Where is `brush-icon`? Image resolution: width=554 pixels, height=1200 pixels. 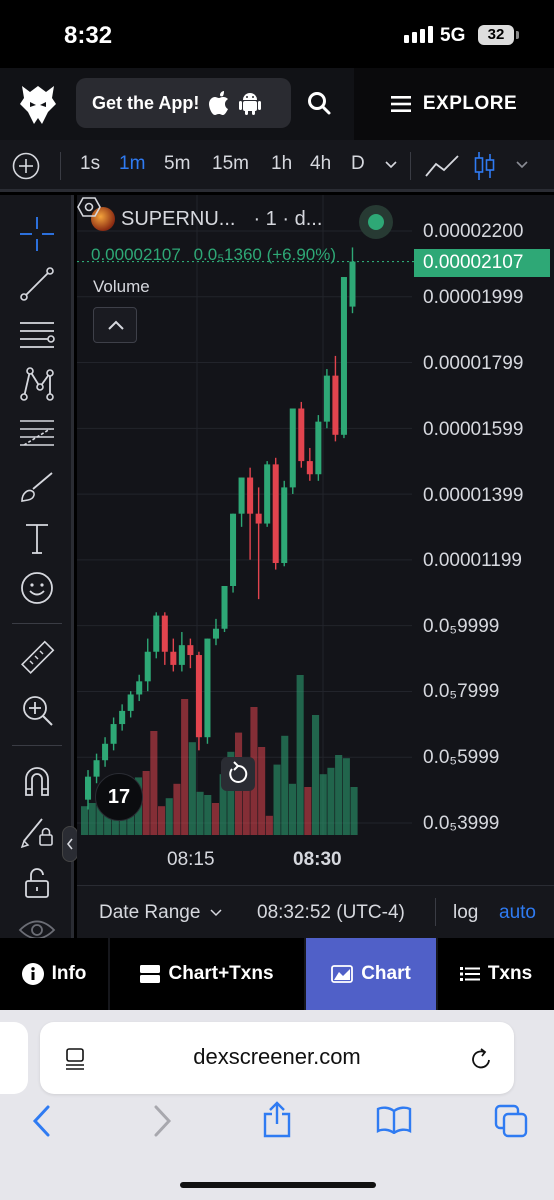 brush-icon is located at coordinates (37, 486).